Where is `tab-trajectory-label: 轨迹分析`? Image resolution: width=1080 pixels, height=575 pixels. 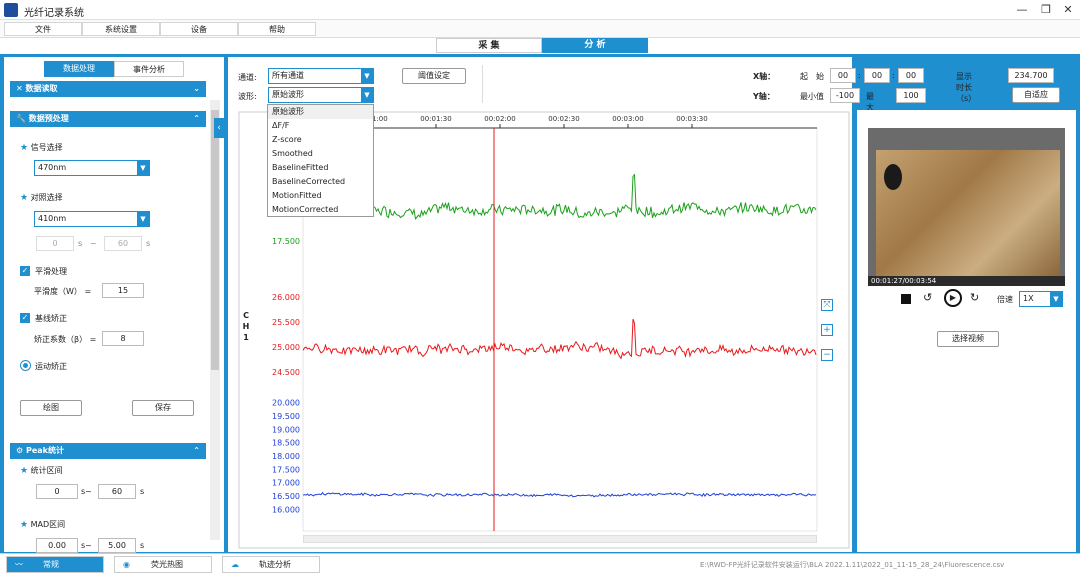
tab-trajectory-label: 轨迹分析 is located at coordinates (275, 564).